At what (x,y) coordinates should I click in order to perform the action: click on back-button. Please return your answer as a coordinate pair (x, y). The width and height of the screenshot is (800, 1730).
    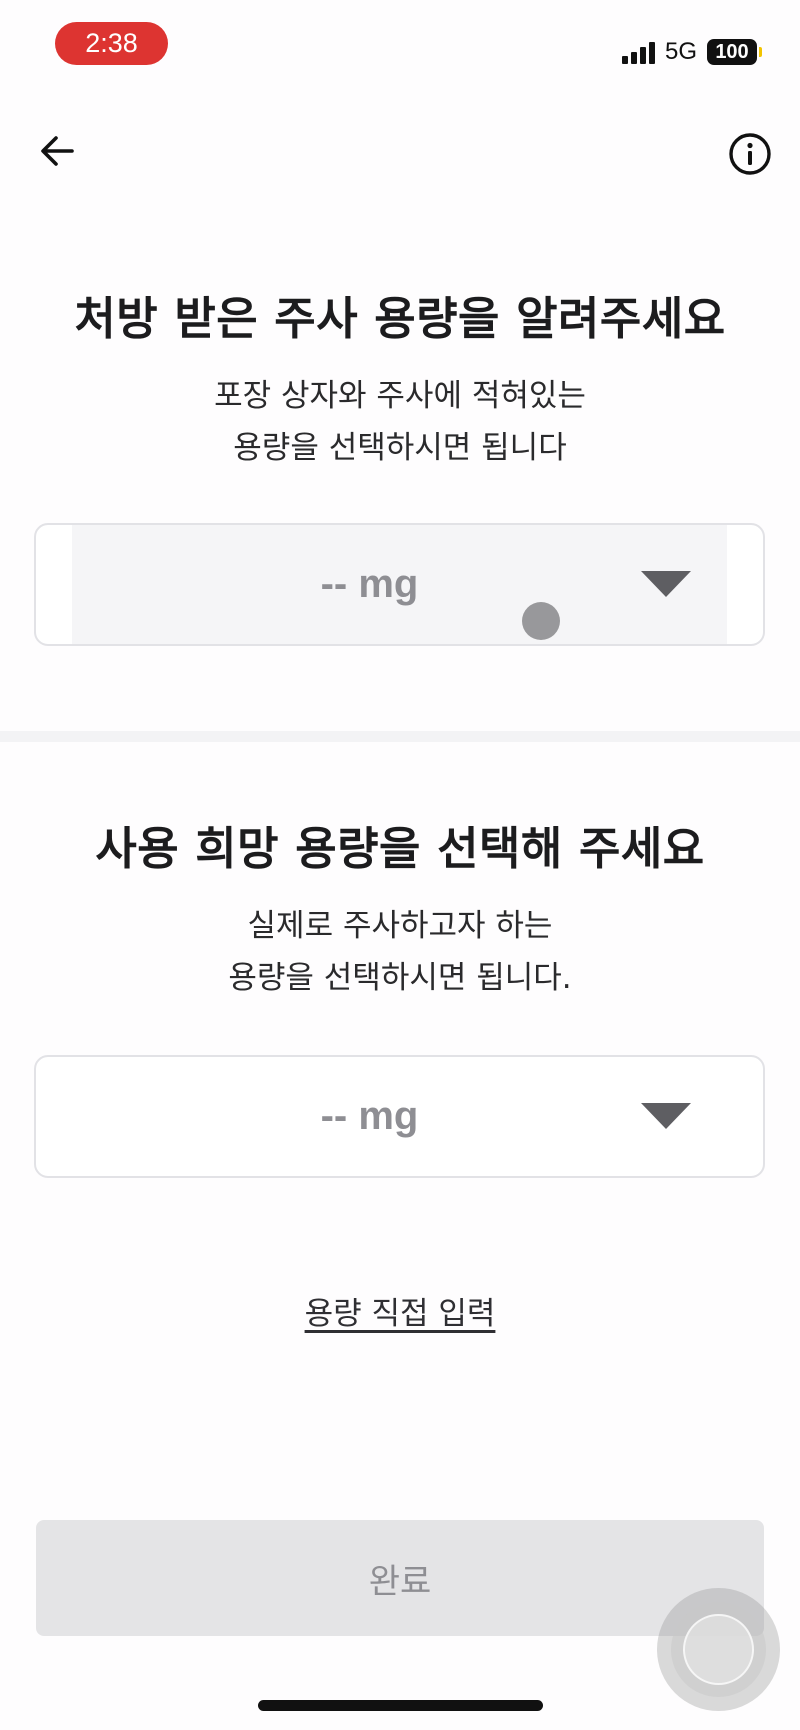
    Looking at the image, I should click on (59, 151).